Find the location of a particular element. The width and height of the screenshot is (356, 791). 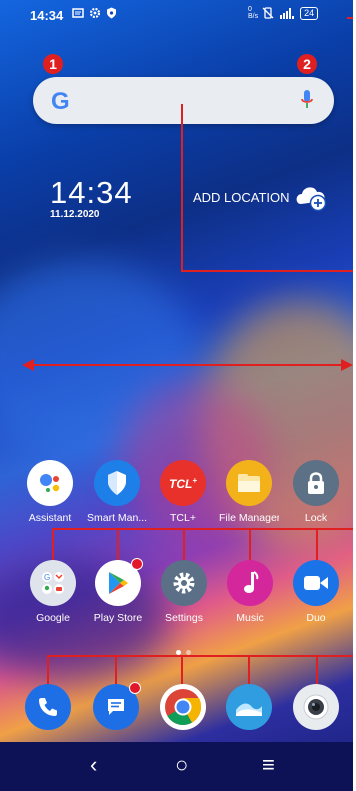

mute-vibrate-icon is located at coordinates (268, 13).